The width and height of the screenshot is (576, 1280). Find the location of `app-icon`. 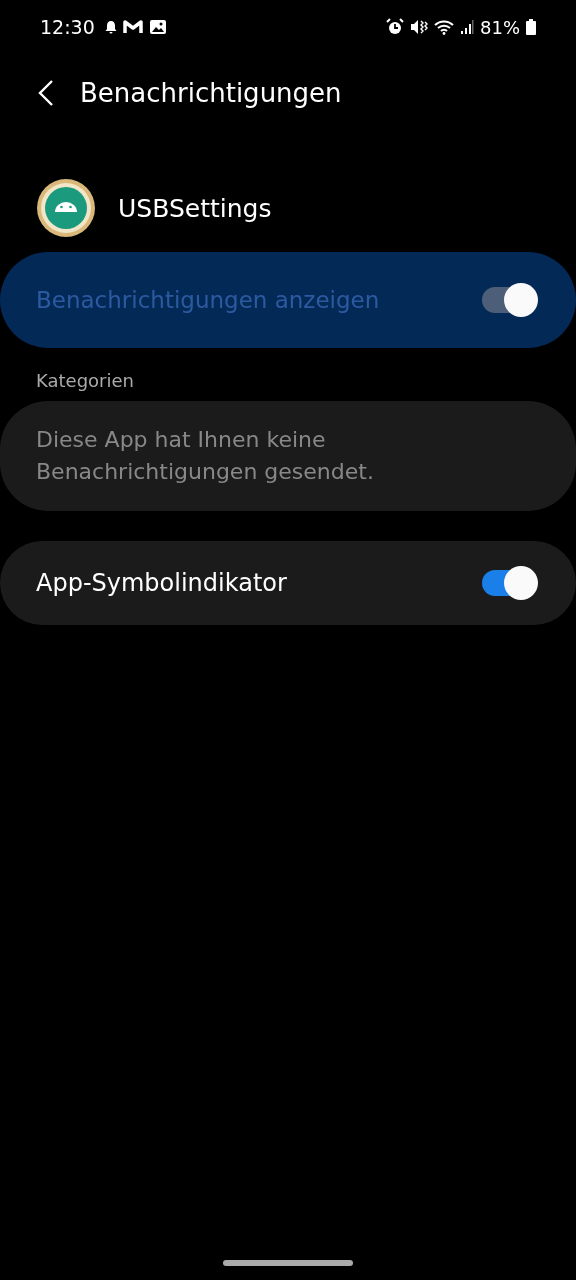

app-icon is located at coordinates (66, 208).